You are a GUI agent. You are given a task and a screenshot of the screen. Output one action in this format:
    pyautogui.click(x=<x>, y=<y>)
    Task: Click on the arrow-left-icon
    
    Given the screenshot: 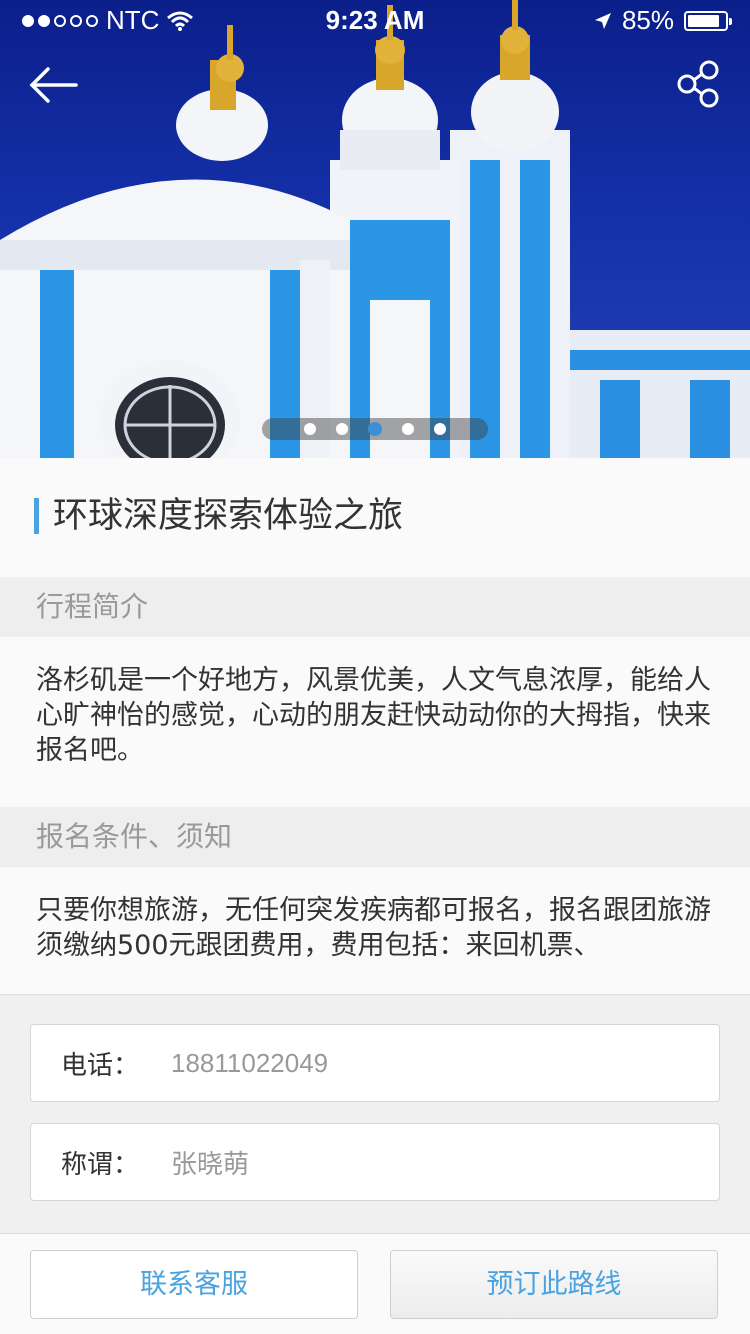 What is the action you would take?
    pyautogui.click(x=53, y=85)
    